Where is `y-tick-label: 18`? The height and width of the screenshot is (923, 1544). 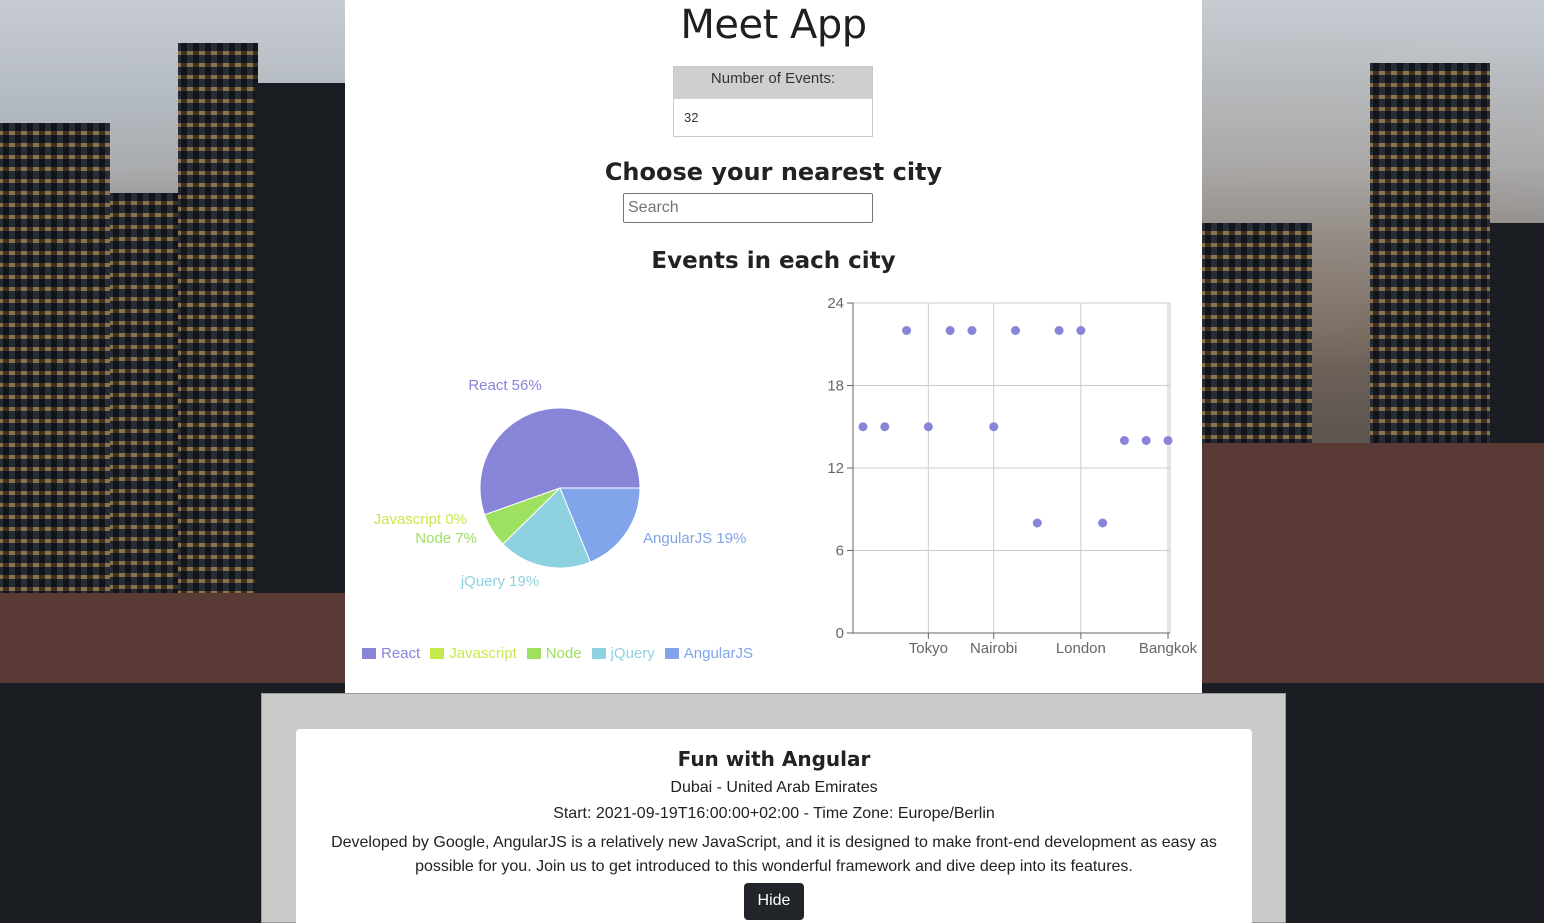
y-tick-label: 18 is located at coordinates (835, 386).